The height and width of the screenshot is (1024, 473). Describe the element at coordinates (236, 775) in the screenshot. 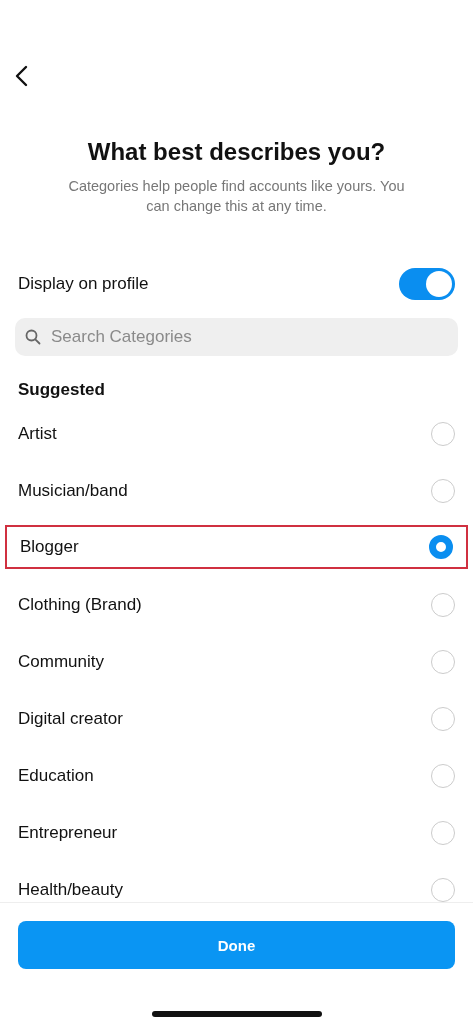

I see `category-row: Education` at that location.